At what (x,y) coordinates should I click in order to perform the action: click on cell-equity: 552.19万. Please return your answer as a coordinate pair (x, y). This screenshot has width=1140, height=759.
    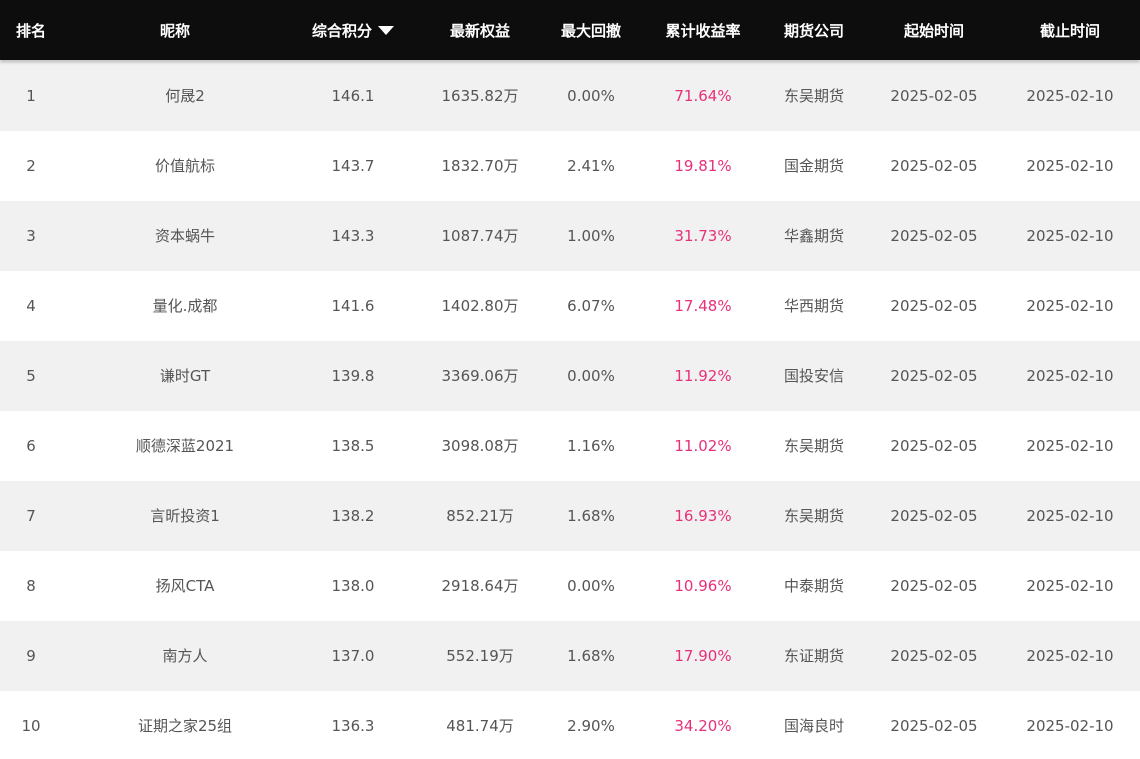
    Looking at the image, I should click on (480, 656).